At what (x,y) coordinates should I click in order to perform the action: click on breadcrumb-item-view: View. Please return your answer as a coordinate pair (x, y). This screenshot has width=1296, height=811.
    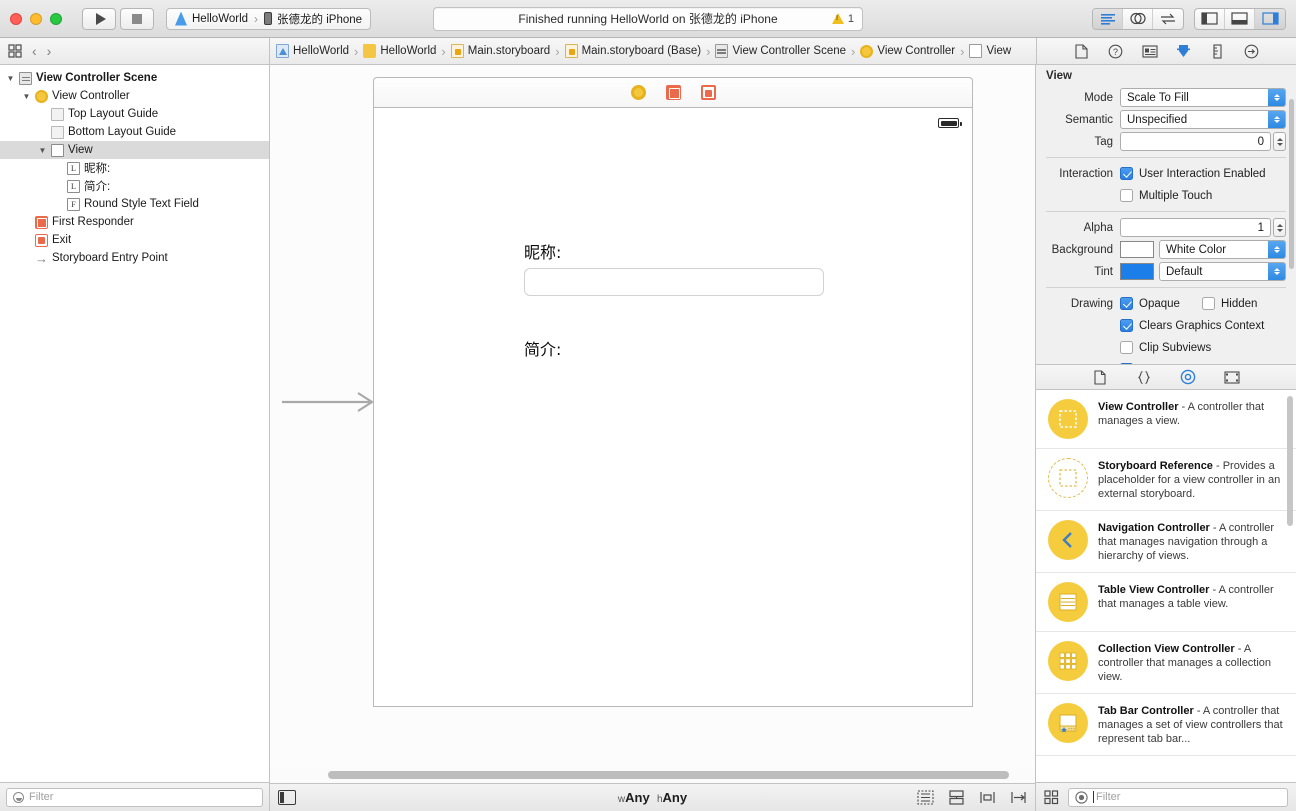
    Looking at the image, I should click on (990, 51).